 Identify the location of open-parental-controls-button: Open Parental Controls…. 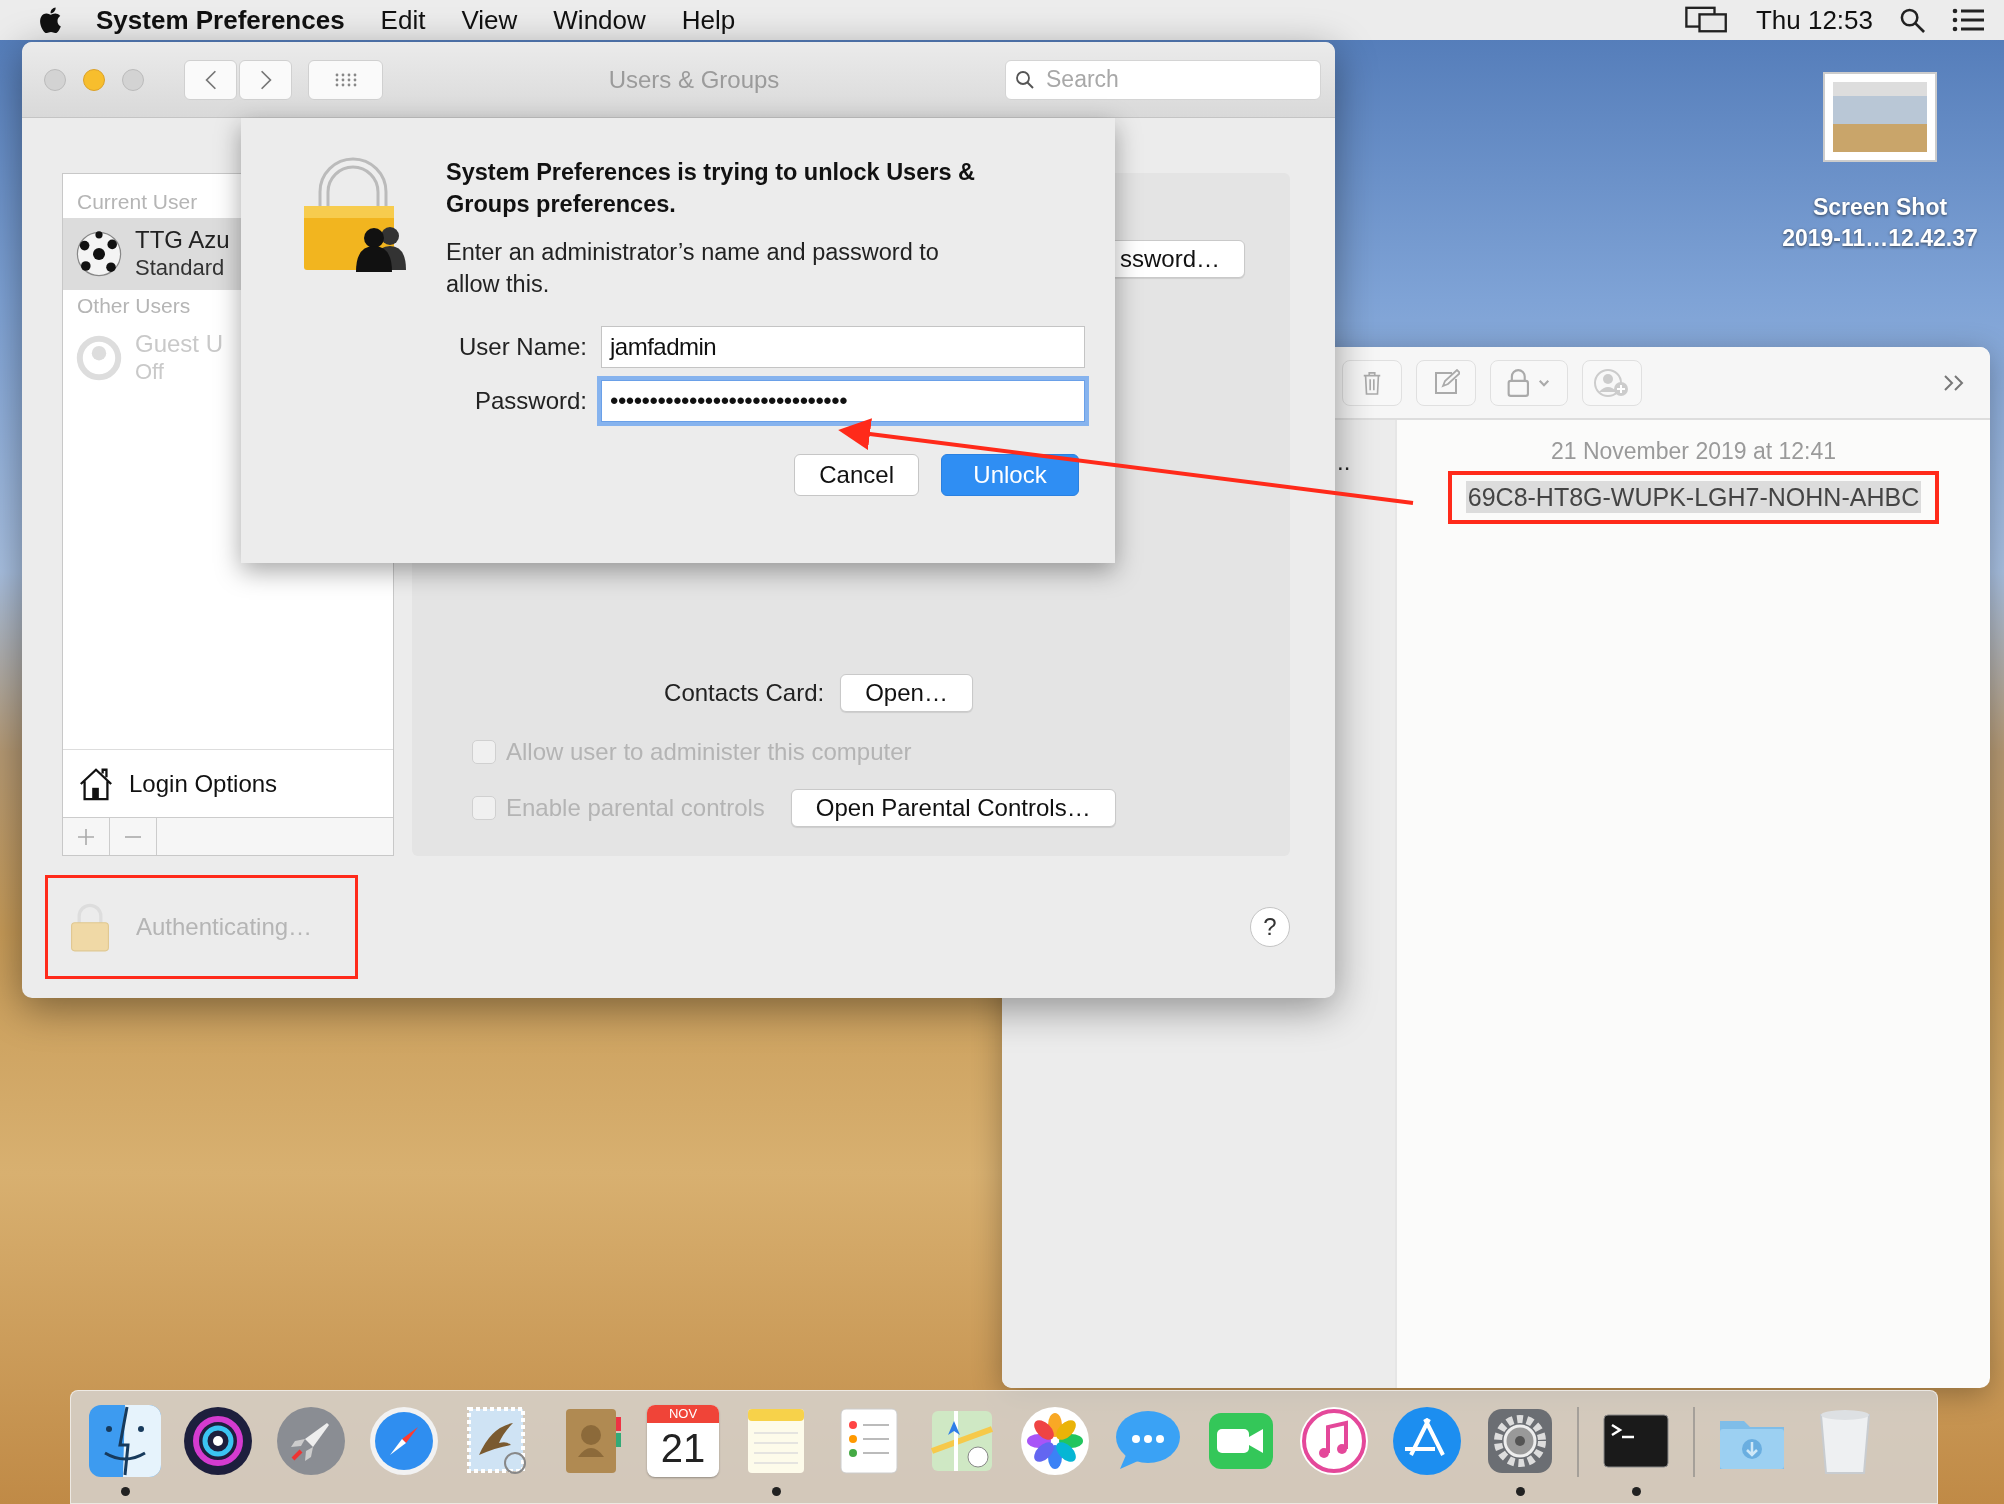
(953, 808).